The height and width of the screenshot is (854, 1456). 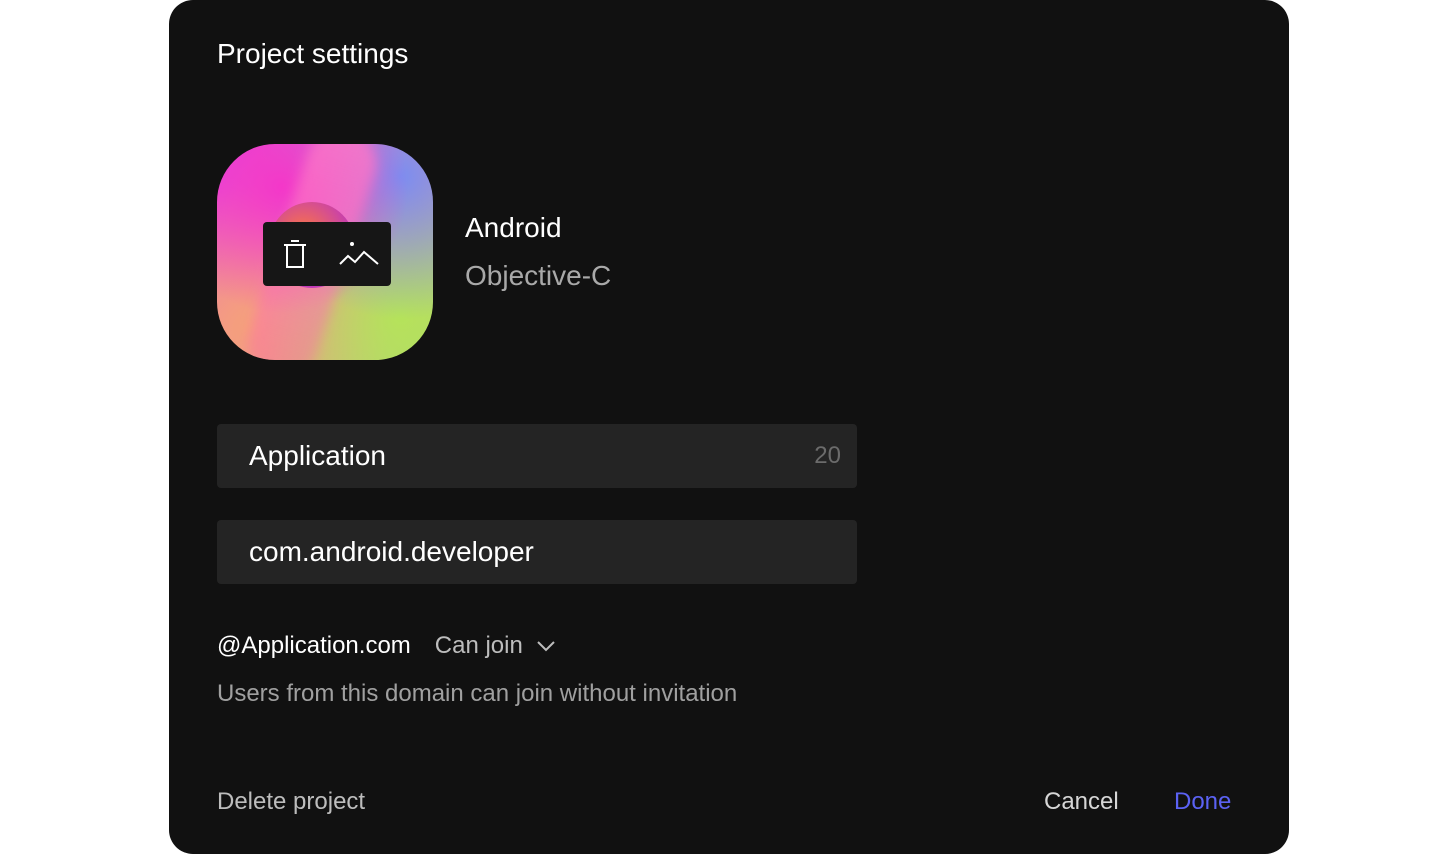 What do you see at coordinates (478, 645) in the screenshot?
I see `access-dropdown-value: Can join` at bounding box center [478, 645].